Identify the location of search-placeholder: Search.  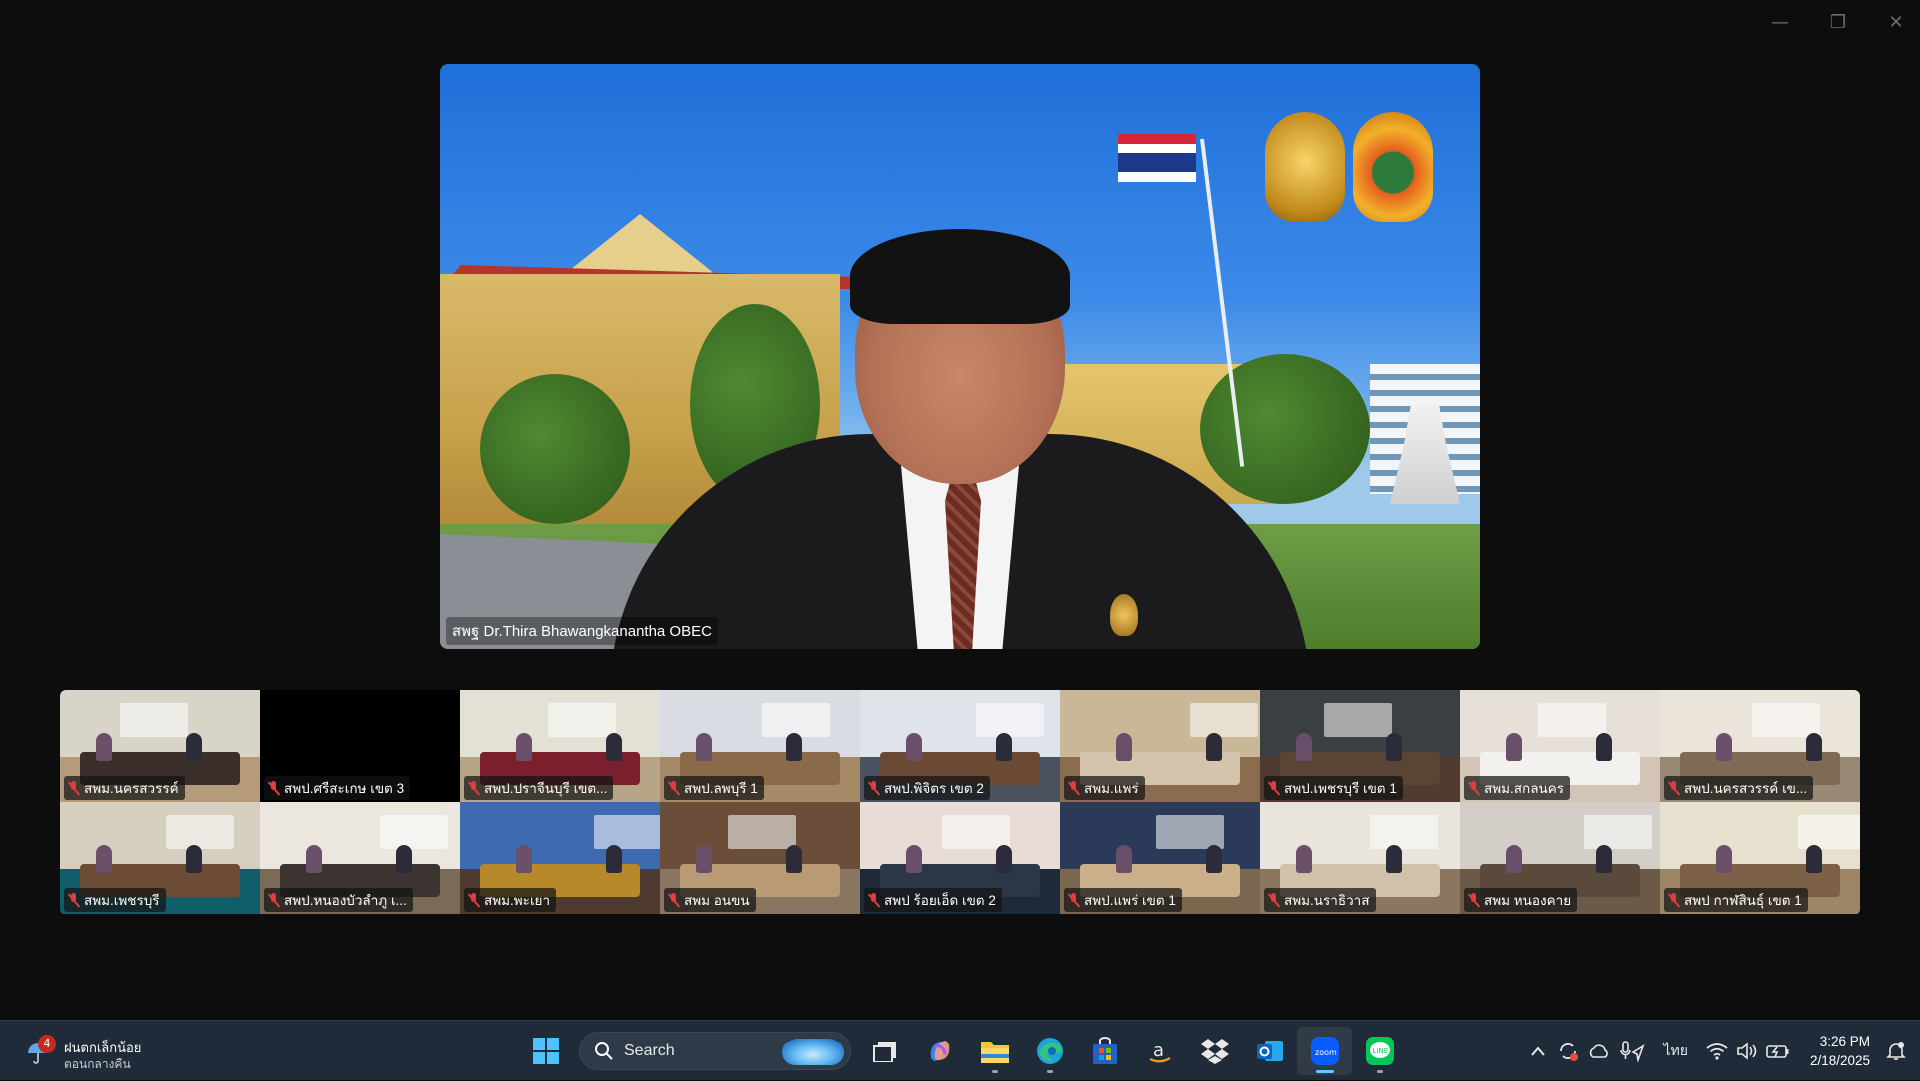
(649, 1050).